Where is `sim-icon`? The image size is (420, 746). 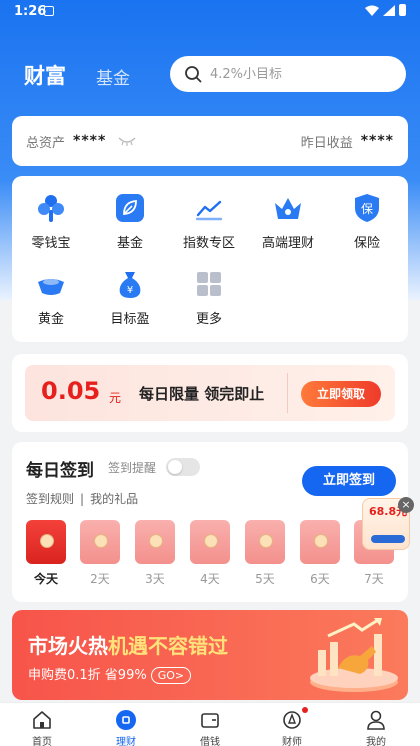 sim-icon is located at coordinates (49, 11).